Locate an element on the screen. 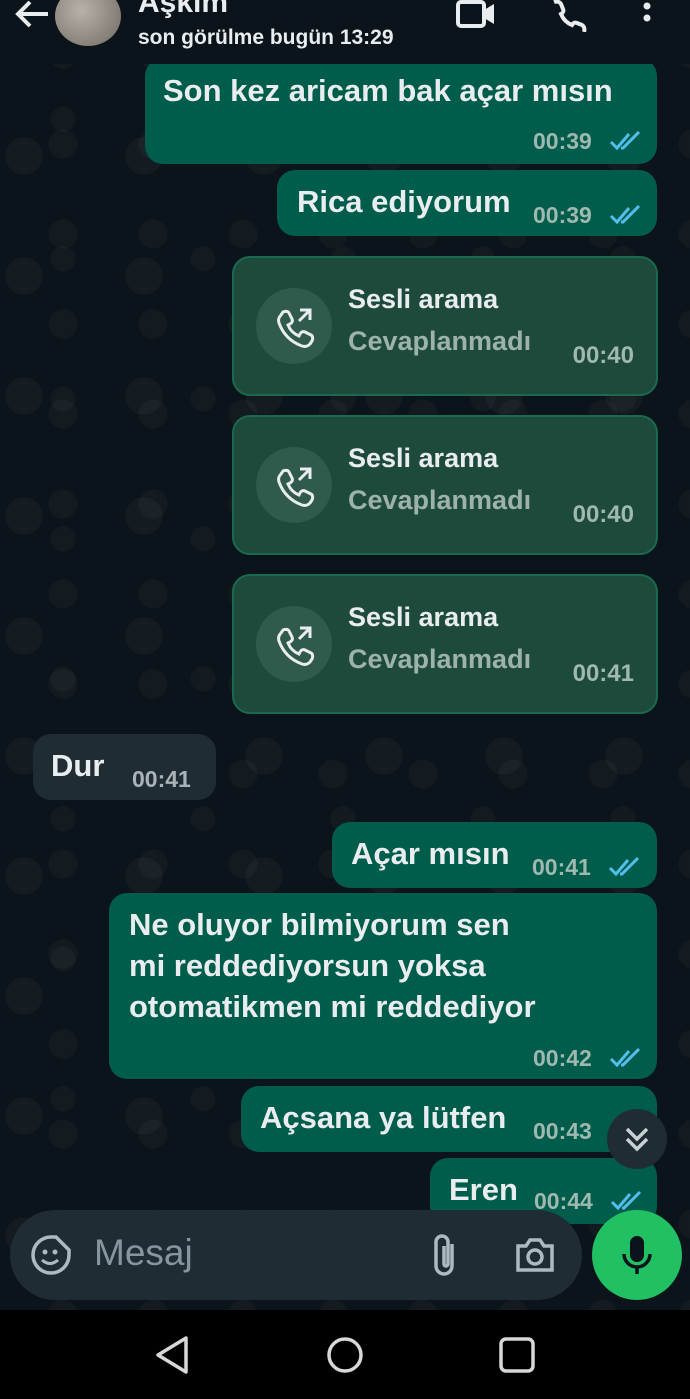  message-bubble-incoming: Dur 00:41 is located at coordinates (124, 767).